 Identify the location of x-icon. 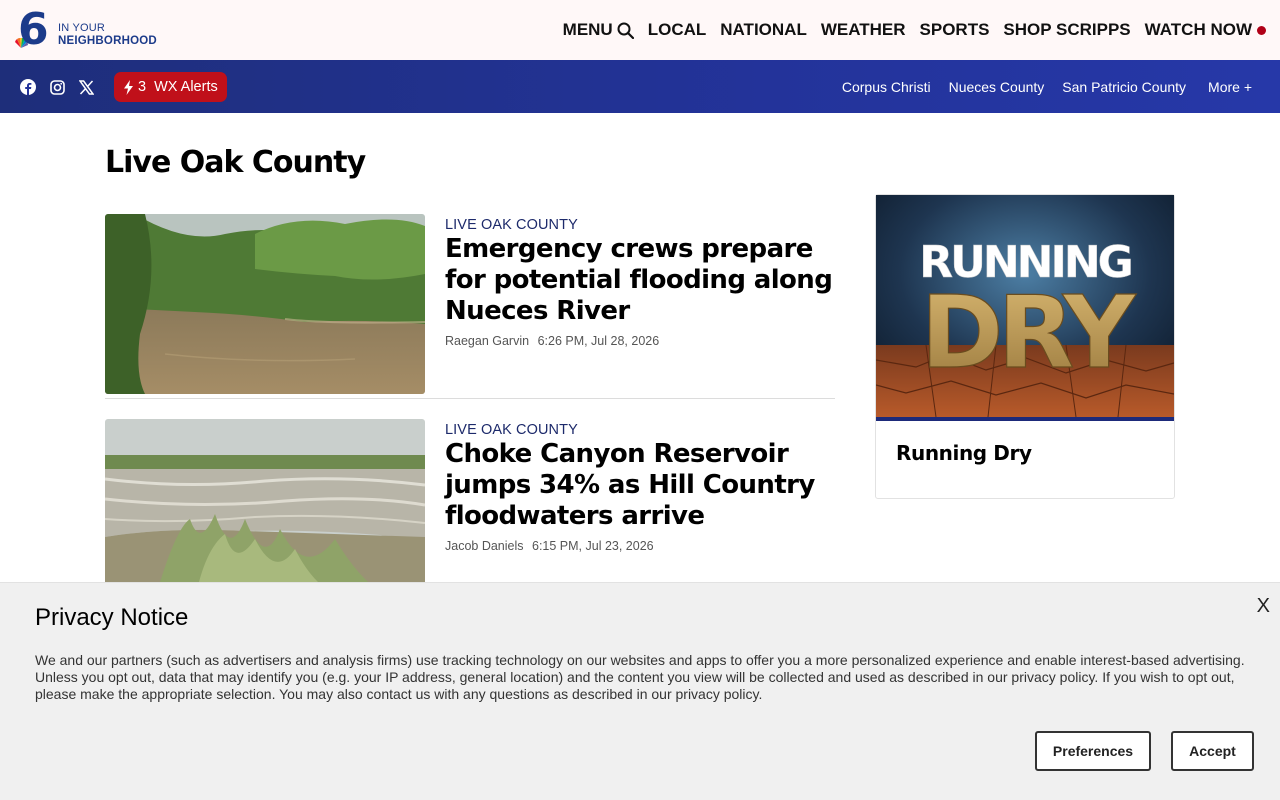
(86, 87).